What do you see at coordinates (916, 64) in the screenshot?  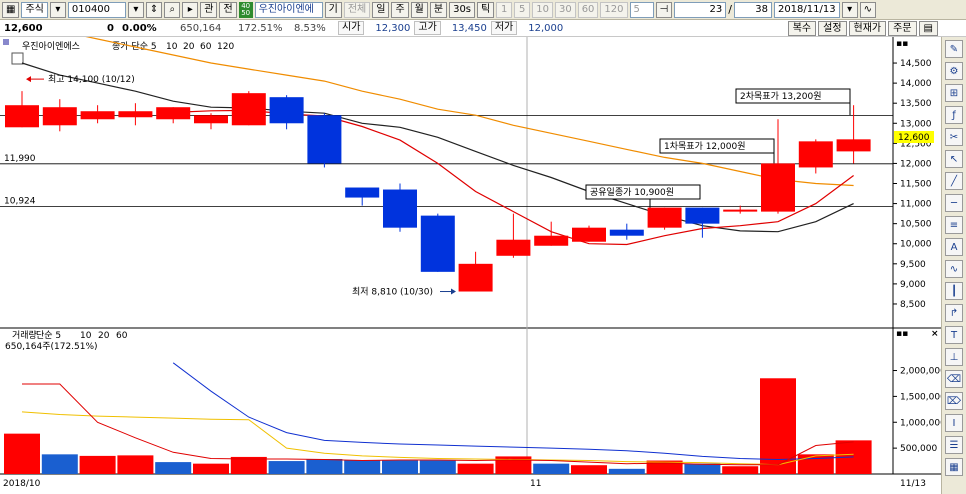 I see `price-tick-label: 14,500` at bounding box center [916, 64].